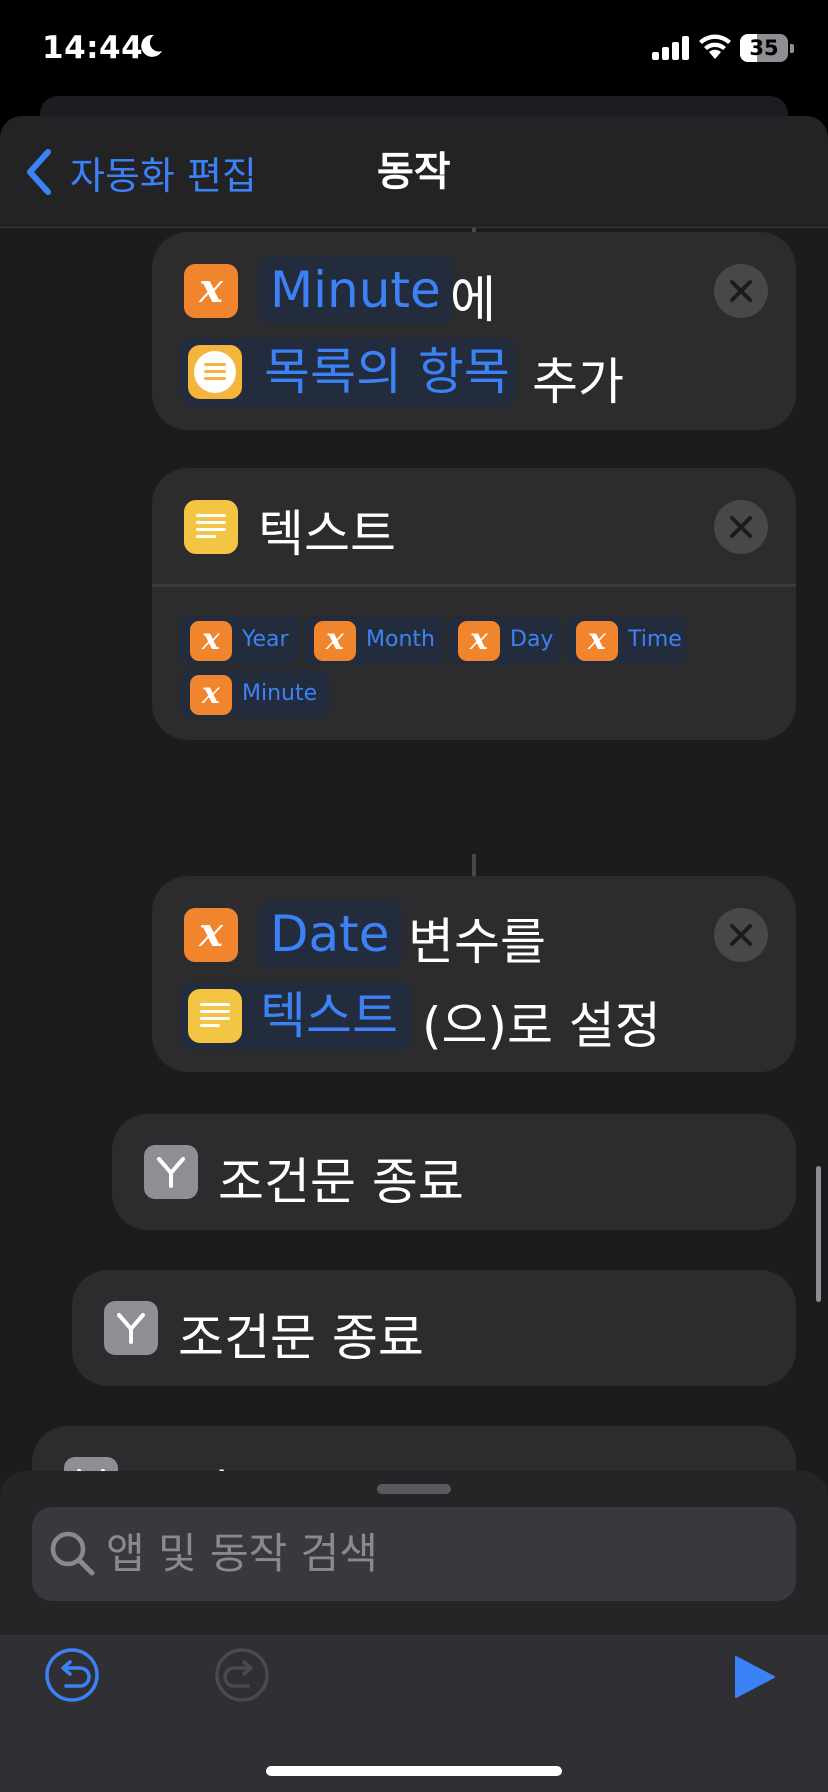 The image size is (828, 1792). What do you see at coordinates (655, 639) in the screenshot?
I see `variable-token-label: Time` at bounding box center [655, 639].